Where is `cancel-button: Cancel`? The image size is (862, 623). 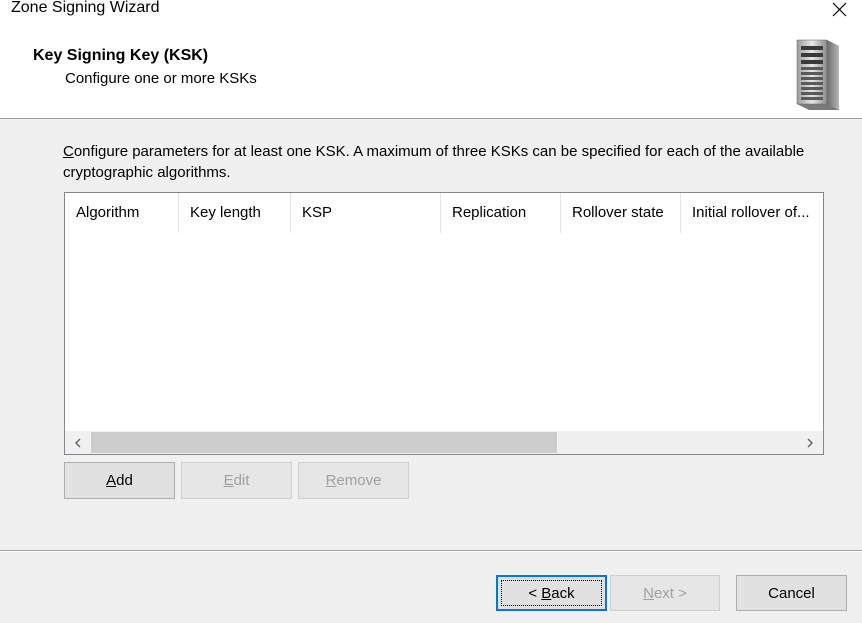
cancel-button: Cancel is located at coordinates (791, 593).